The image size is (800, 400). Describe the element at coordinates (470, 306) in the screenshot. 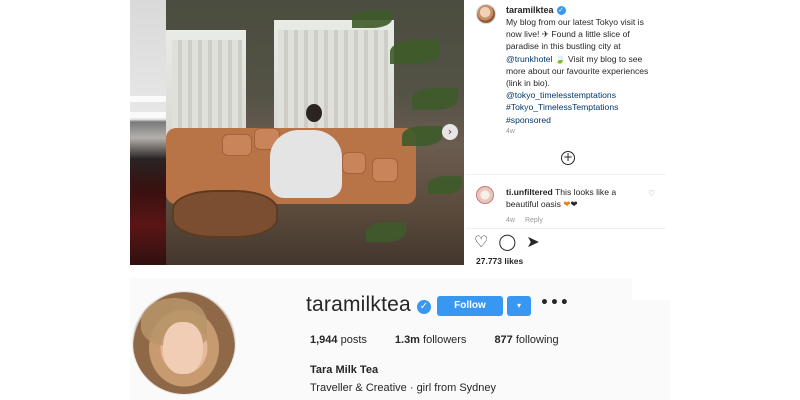

I see `follow-button: Follow` at that location.